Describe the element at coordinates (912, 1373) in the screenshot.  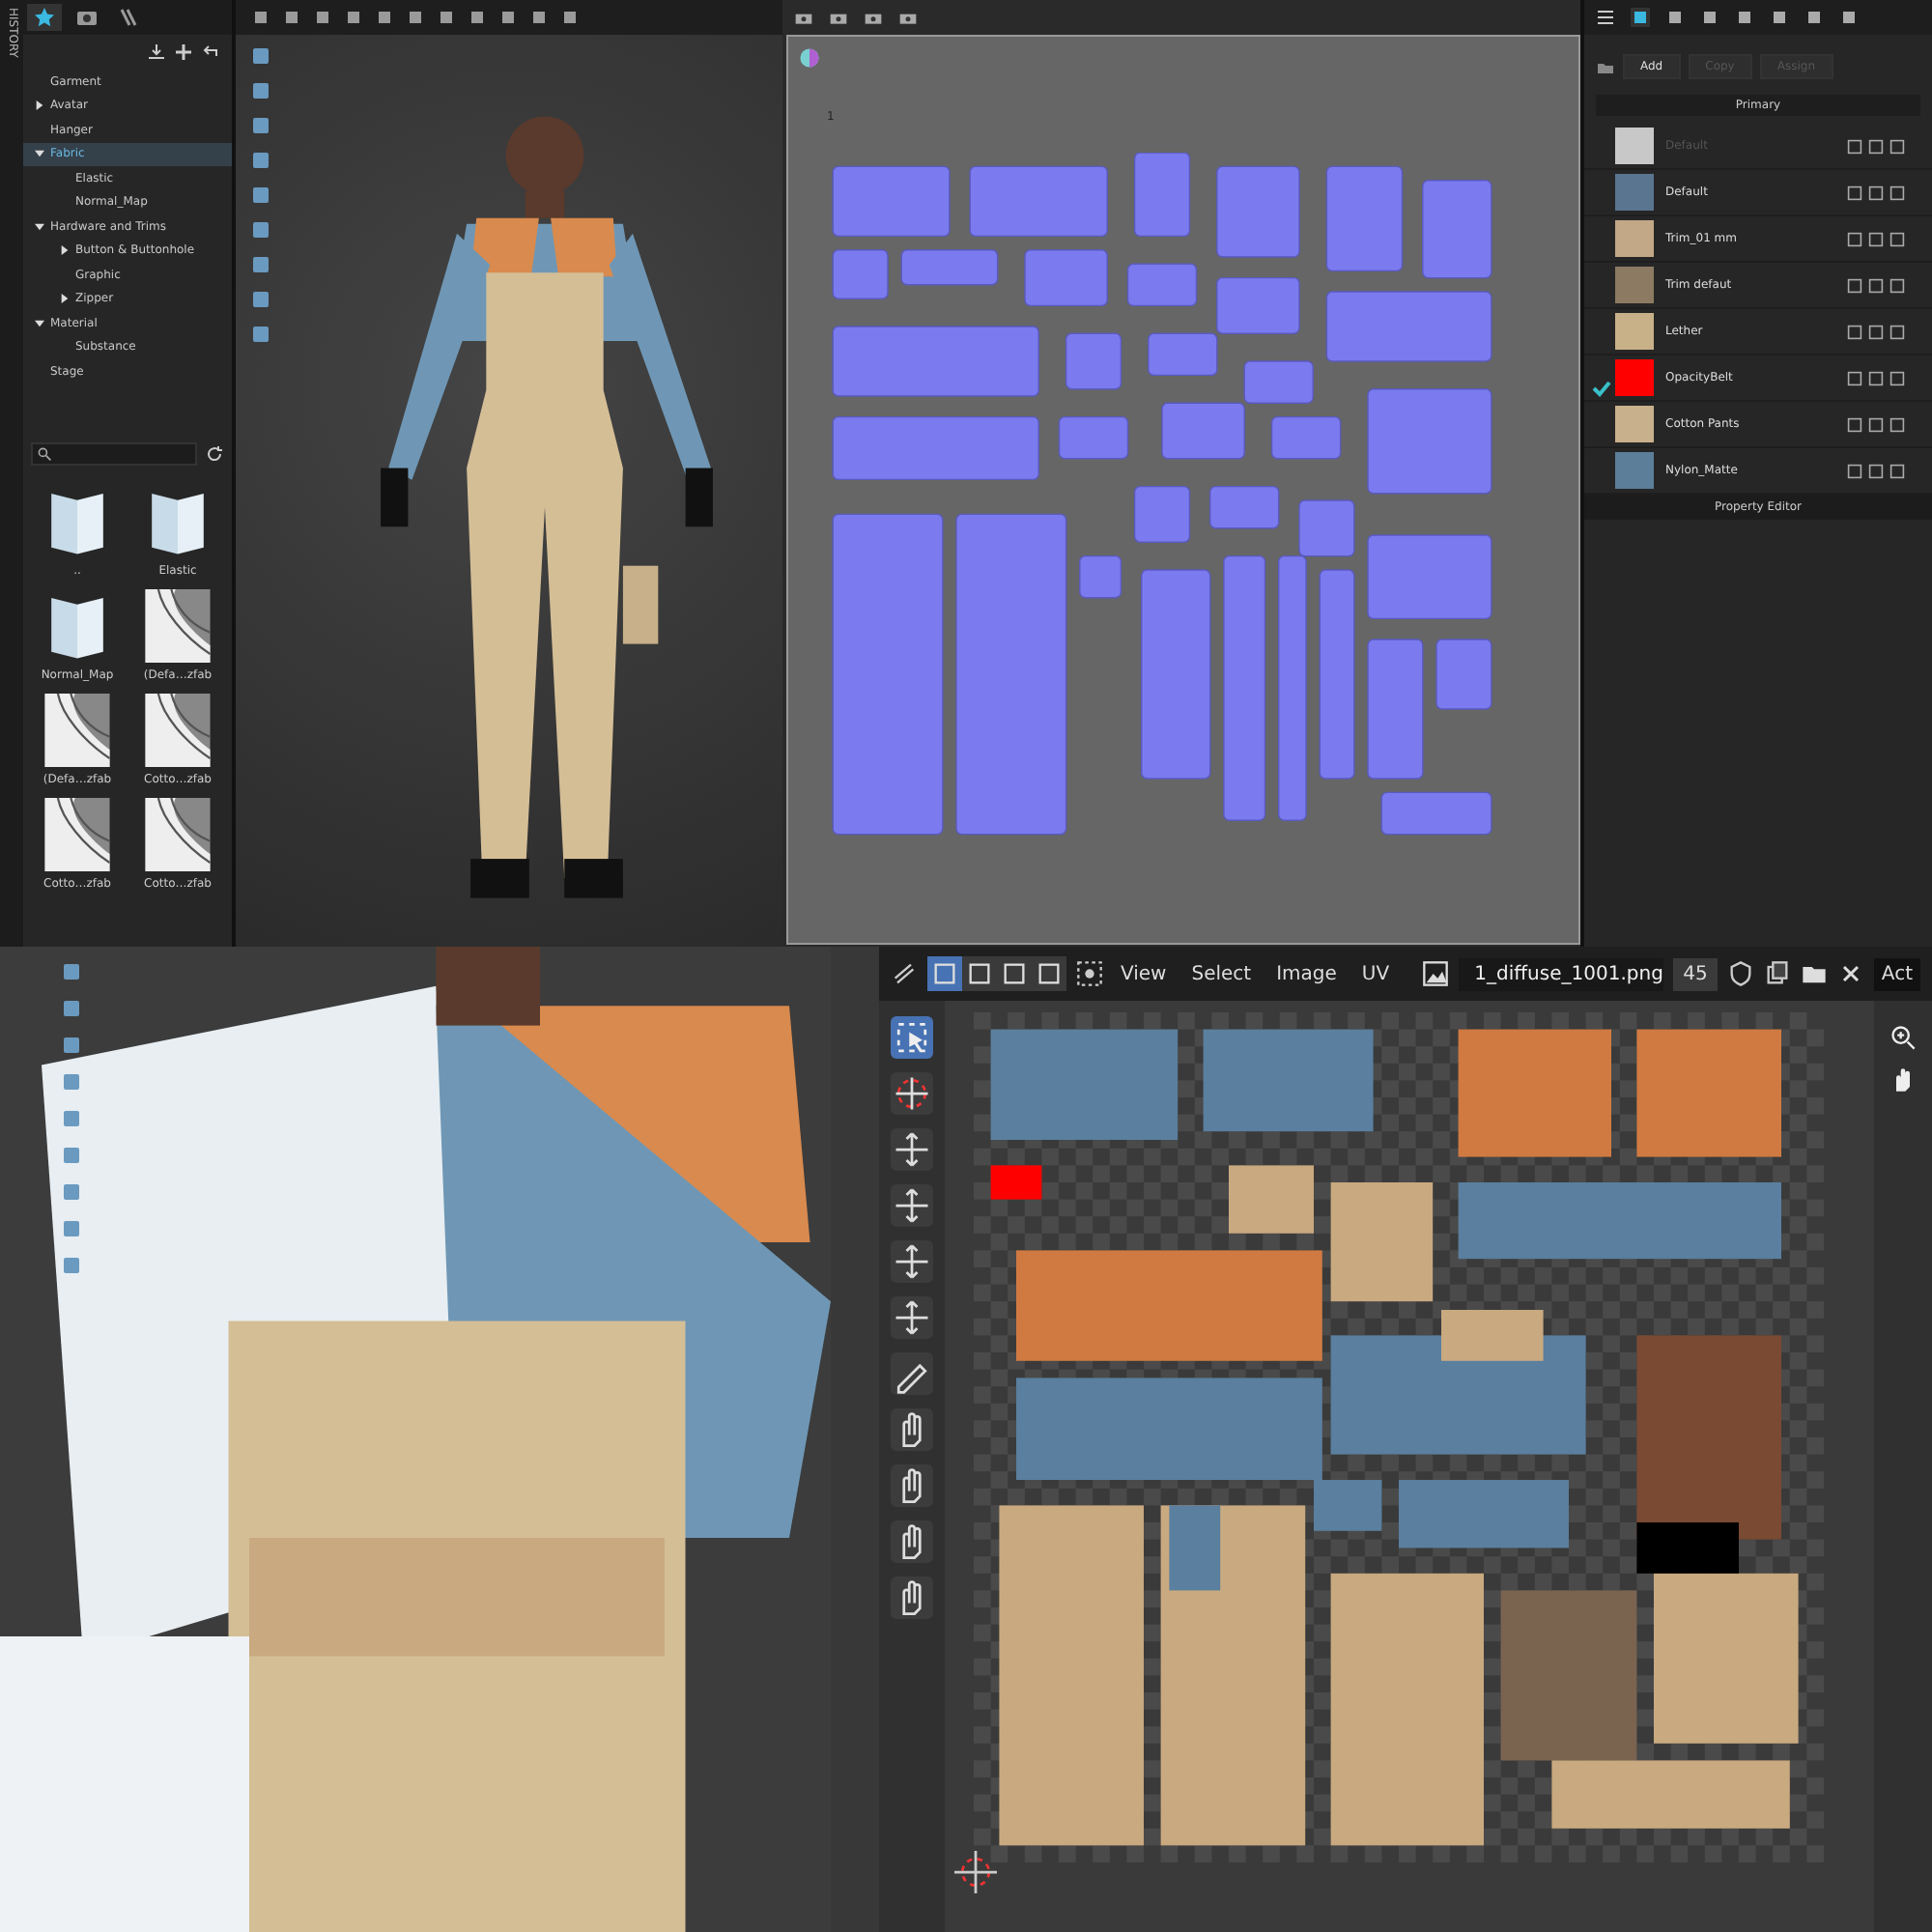
I see `pencil-icon` at that location.